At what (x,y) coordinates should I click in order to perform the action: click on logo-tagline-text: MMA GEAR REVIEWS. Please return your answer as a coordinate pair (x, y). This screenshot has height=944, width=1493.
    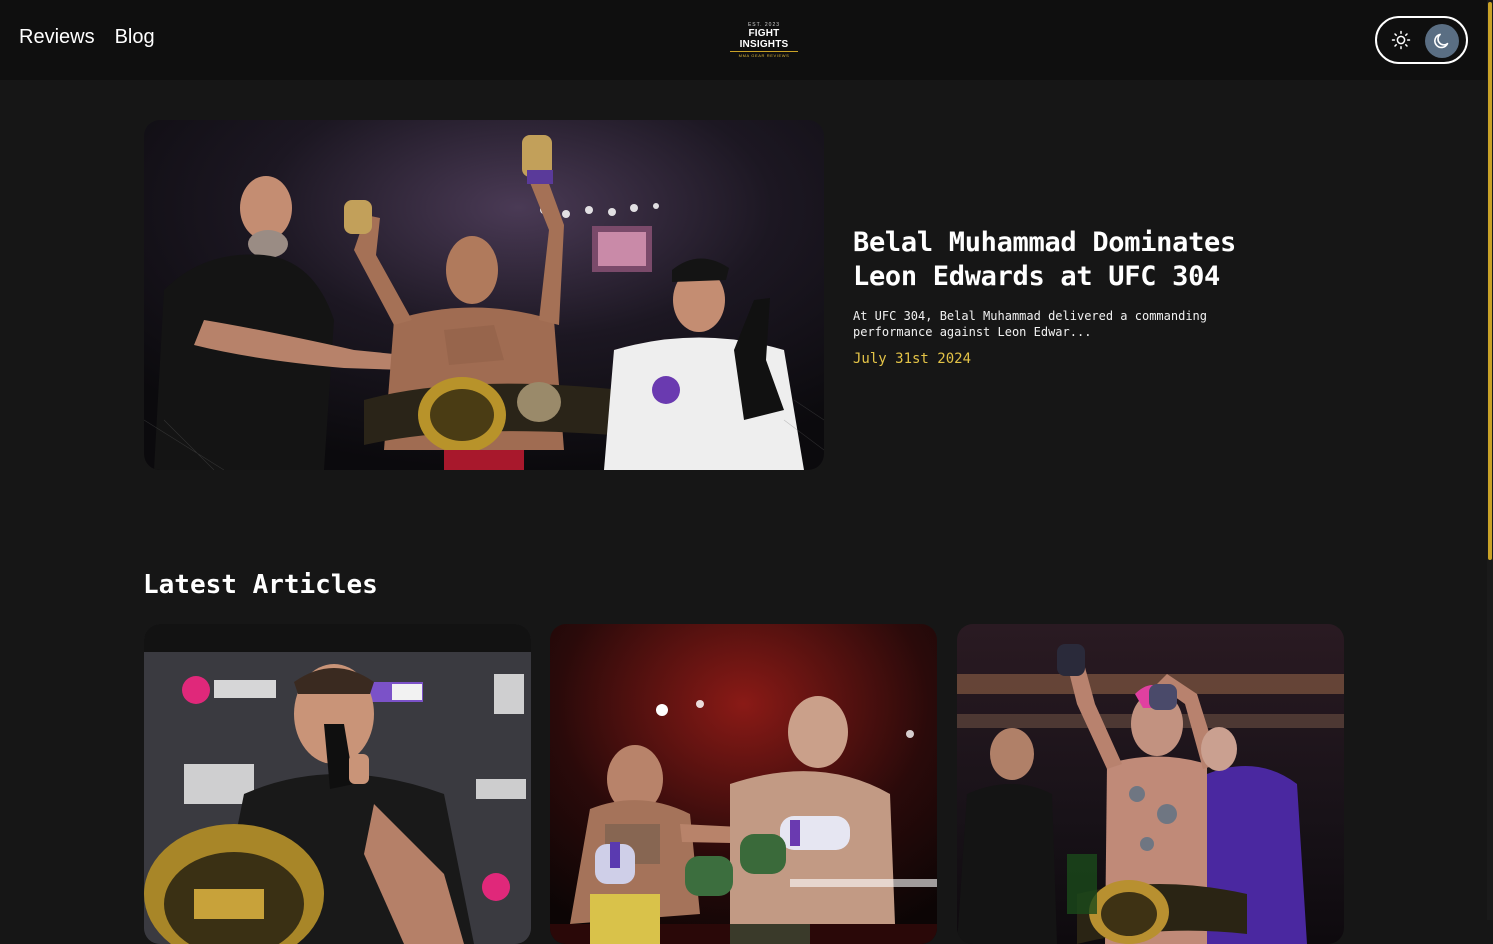
    Looking at the image, I should click on (764, 55).